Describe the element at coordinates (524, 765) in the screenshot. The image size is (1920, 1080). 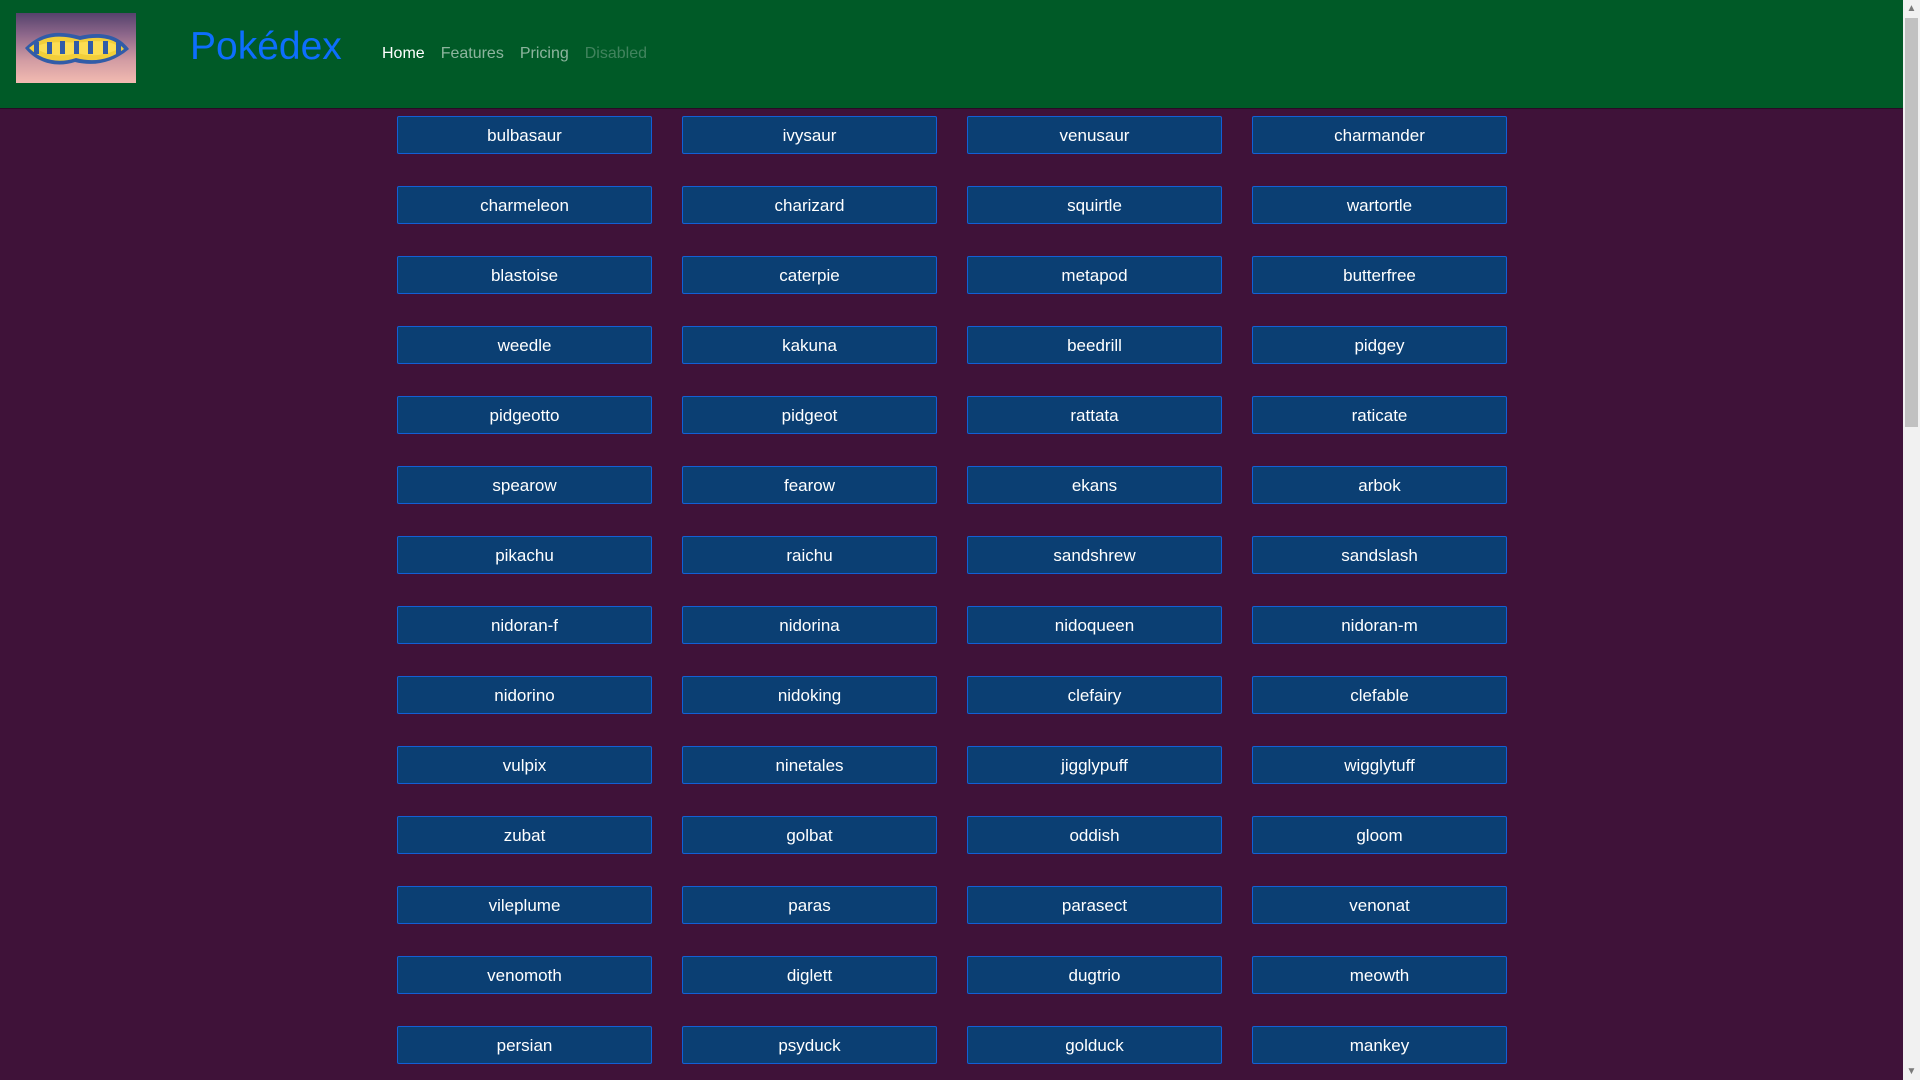
I see `pokemon-button-vulpix: vulpix` at that location.